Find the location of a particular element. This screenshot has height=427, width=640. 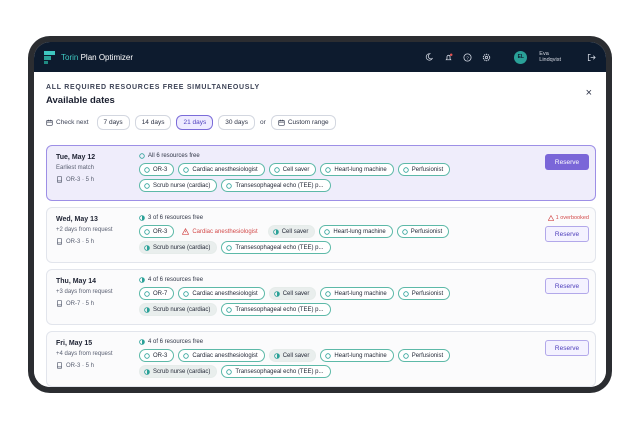

panel-title: Available dates is located at coordinates (80, 100).